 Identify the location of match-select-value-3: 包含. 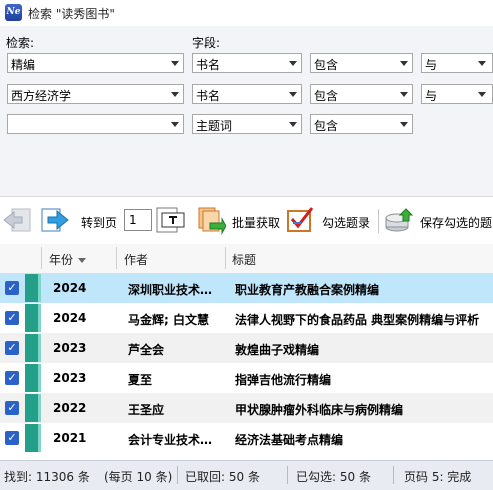
(326, 126).